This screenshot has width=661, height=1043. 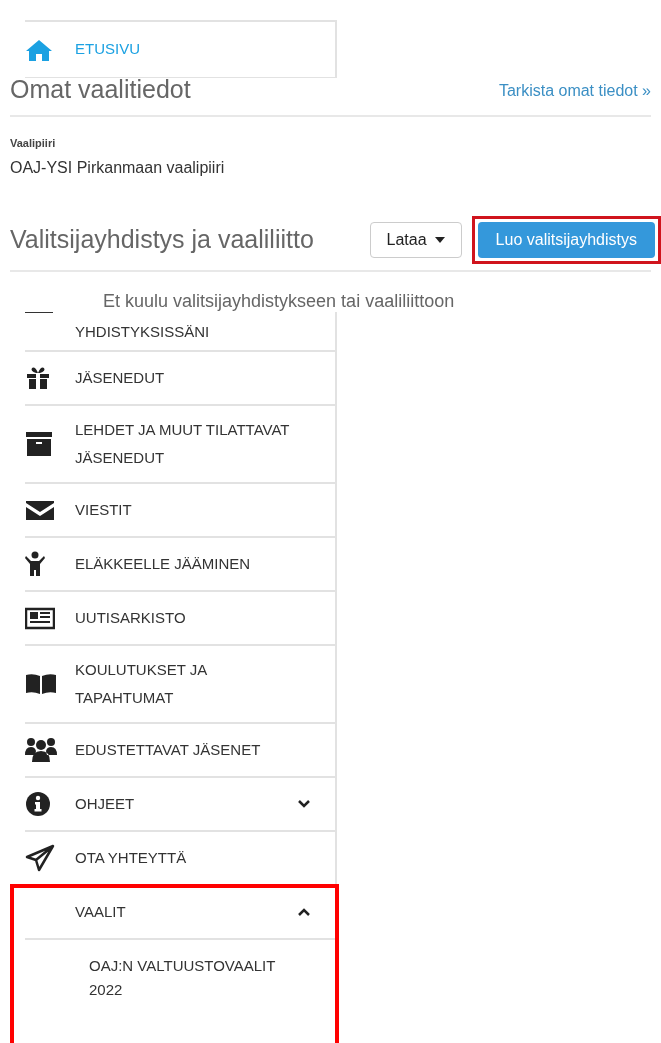 I want to click on field-label: Vaalipiiri, so click(x=33, y=144).